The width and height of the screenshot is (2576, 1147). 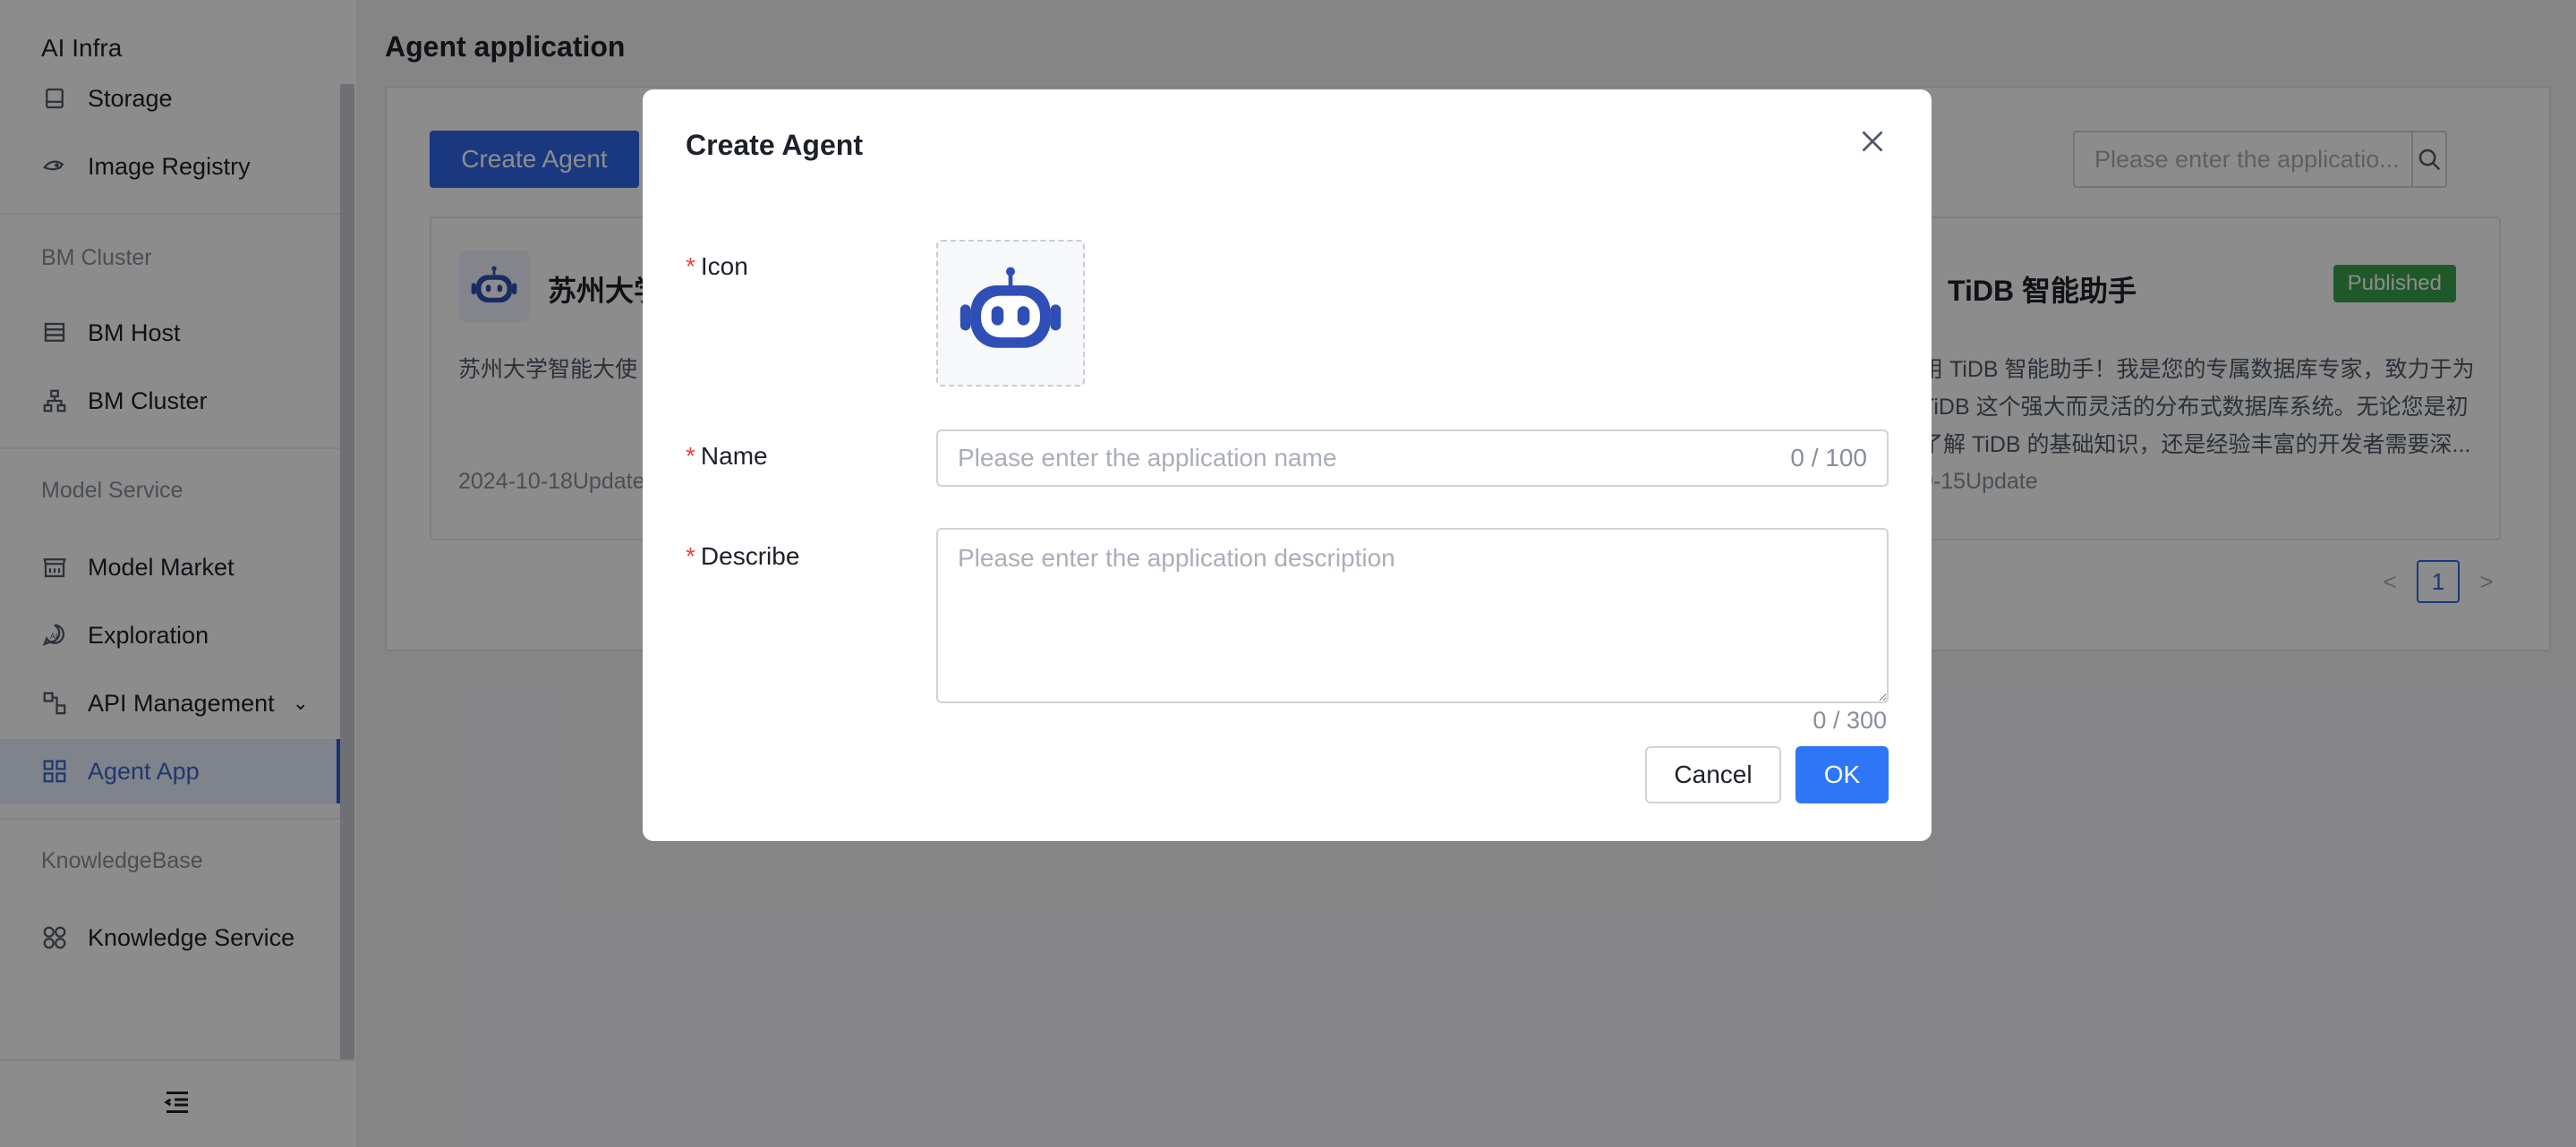 I want to click on describe-field-wrapper, so click(x=1412, y=615).